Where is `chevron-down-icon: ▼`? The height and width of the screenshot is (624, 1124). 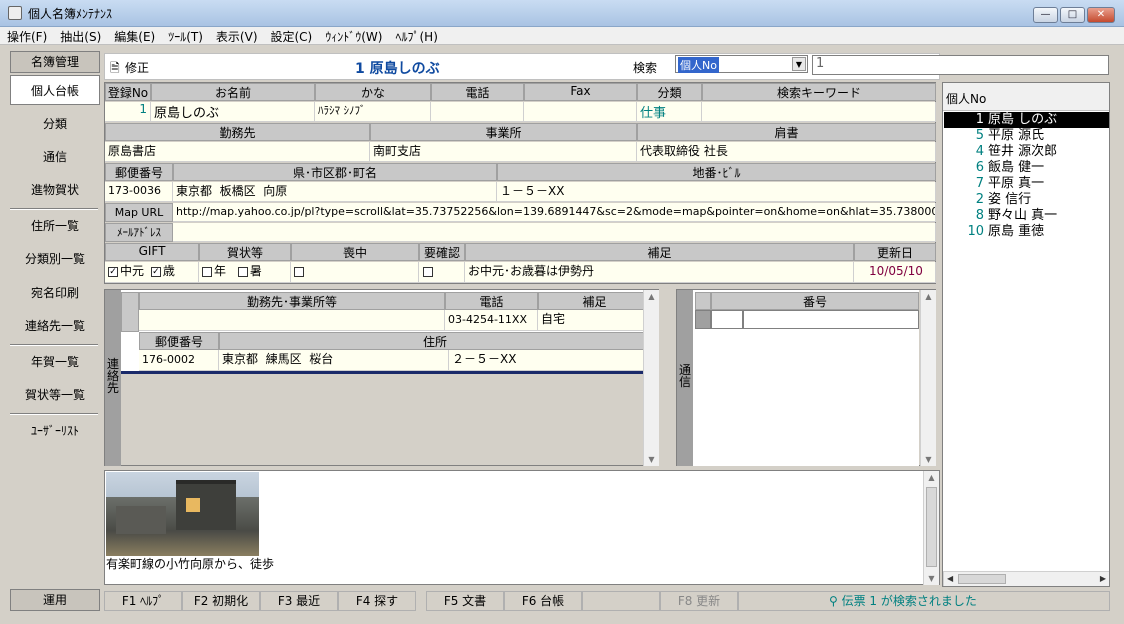 chevron-down-icon: ▼ is located at coordinates (799, 64).